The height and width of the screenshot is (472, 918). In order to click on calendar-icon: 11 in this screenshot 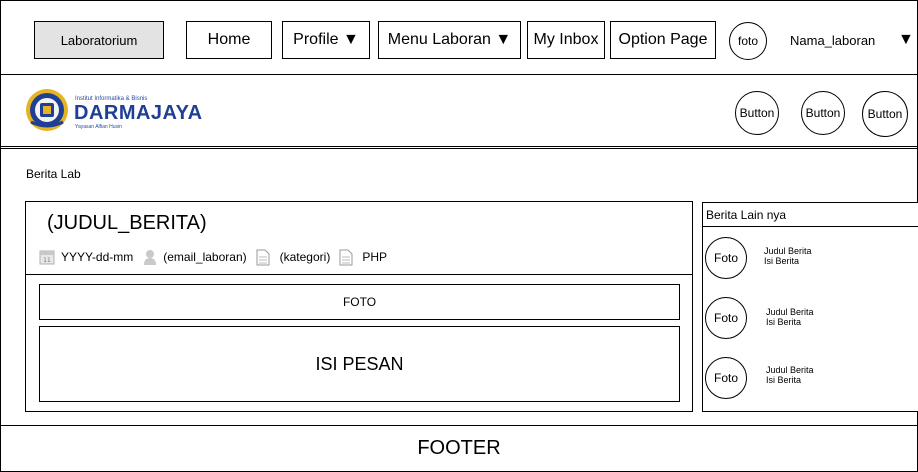, I will do `click(47, 257)`.